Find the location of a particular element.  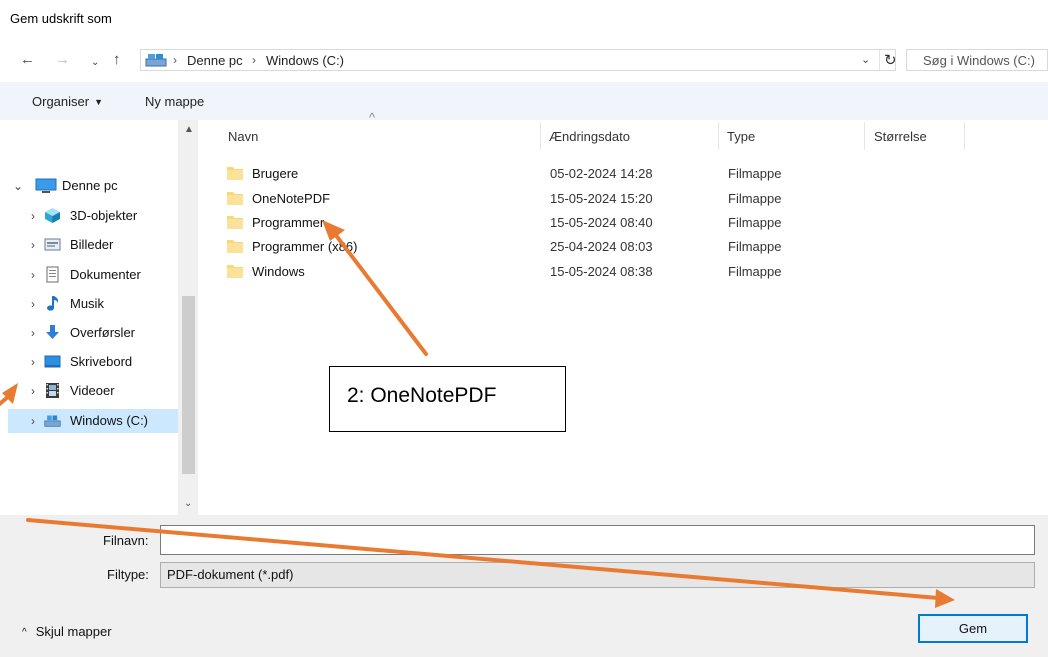

file-row: OneNotePDF 15-05-2024 15:20 Filmappe is located at coordinates (558, 200).